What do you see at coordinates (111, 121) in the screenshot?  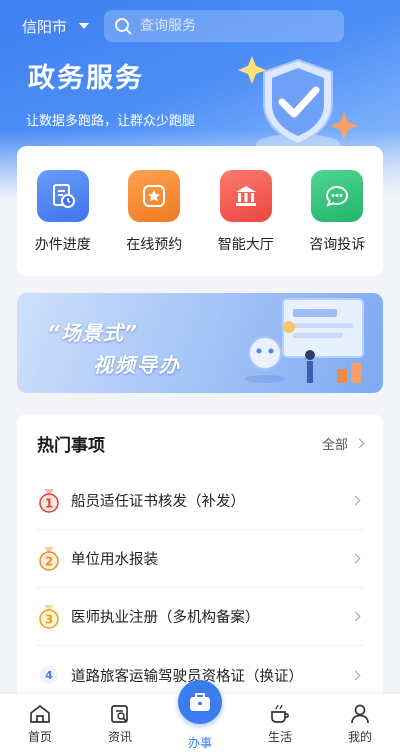 I see `page-subtitle: 让数据多跑路，让群众少跑腿` at bounding box center [111, 121].